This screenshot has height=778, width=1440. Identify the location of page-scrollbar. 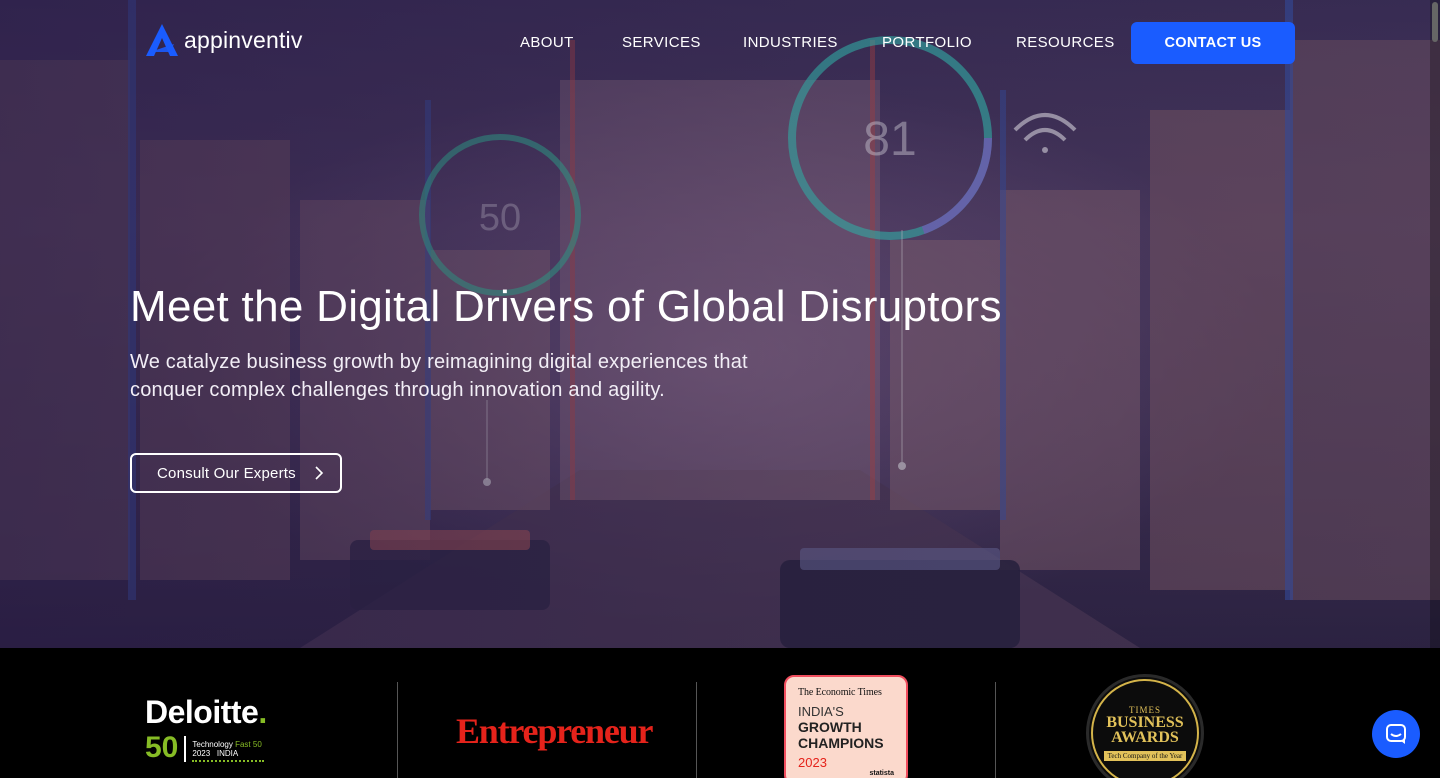
(1435, 389).